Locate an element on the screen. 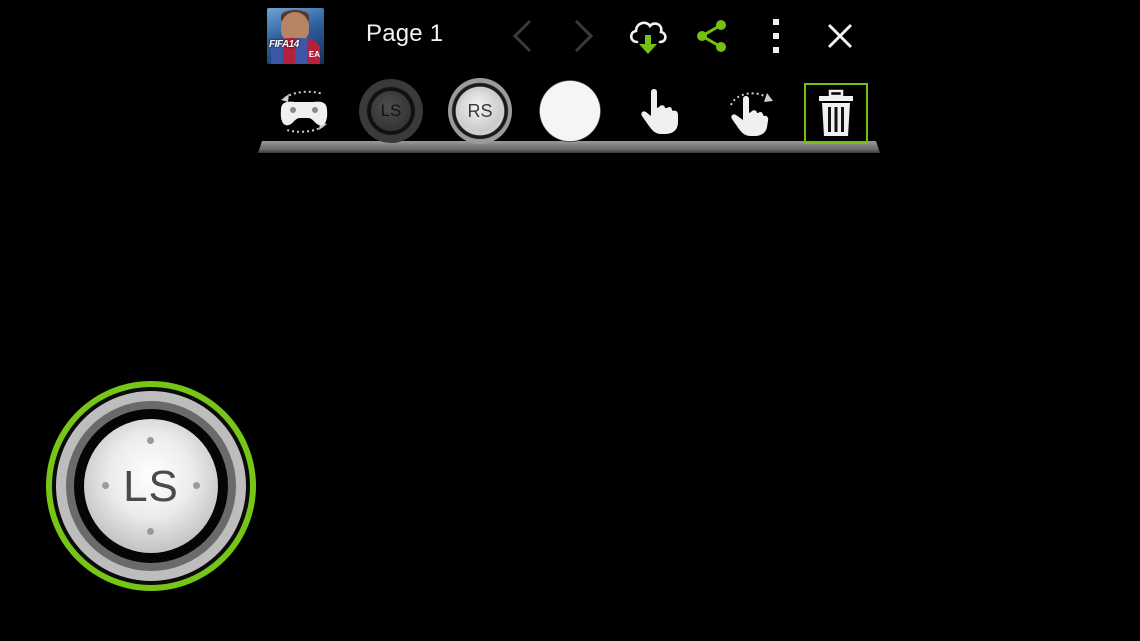  right-stick-tool-label: RS is located at coordinates (480, 111).